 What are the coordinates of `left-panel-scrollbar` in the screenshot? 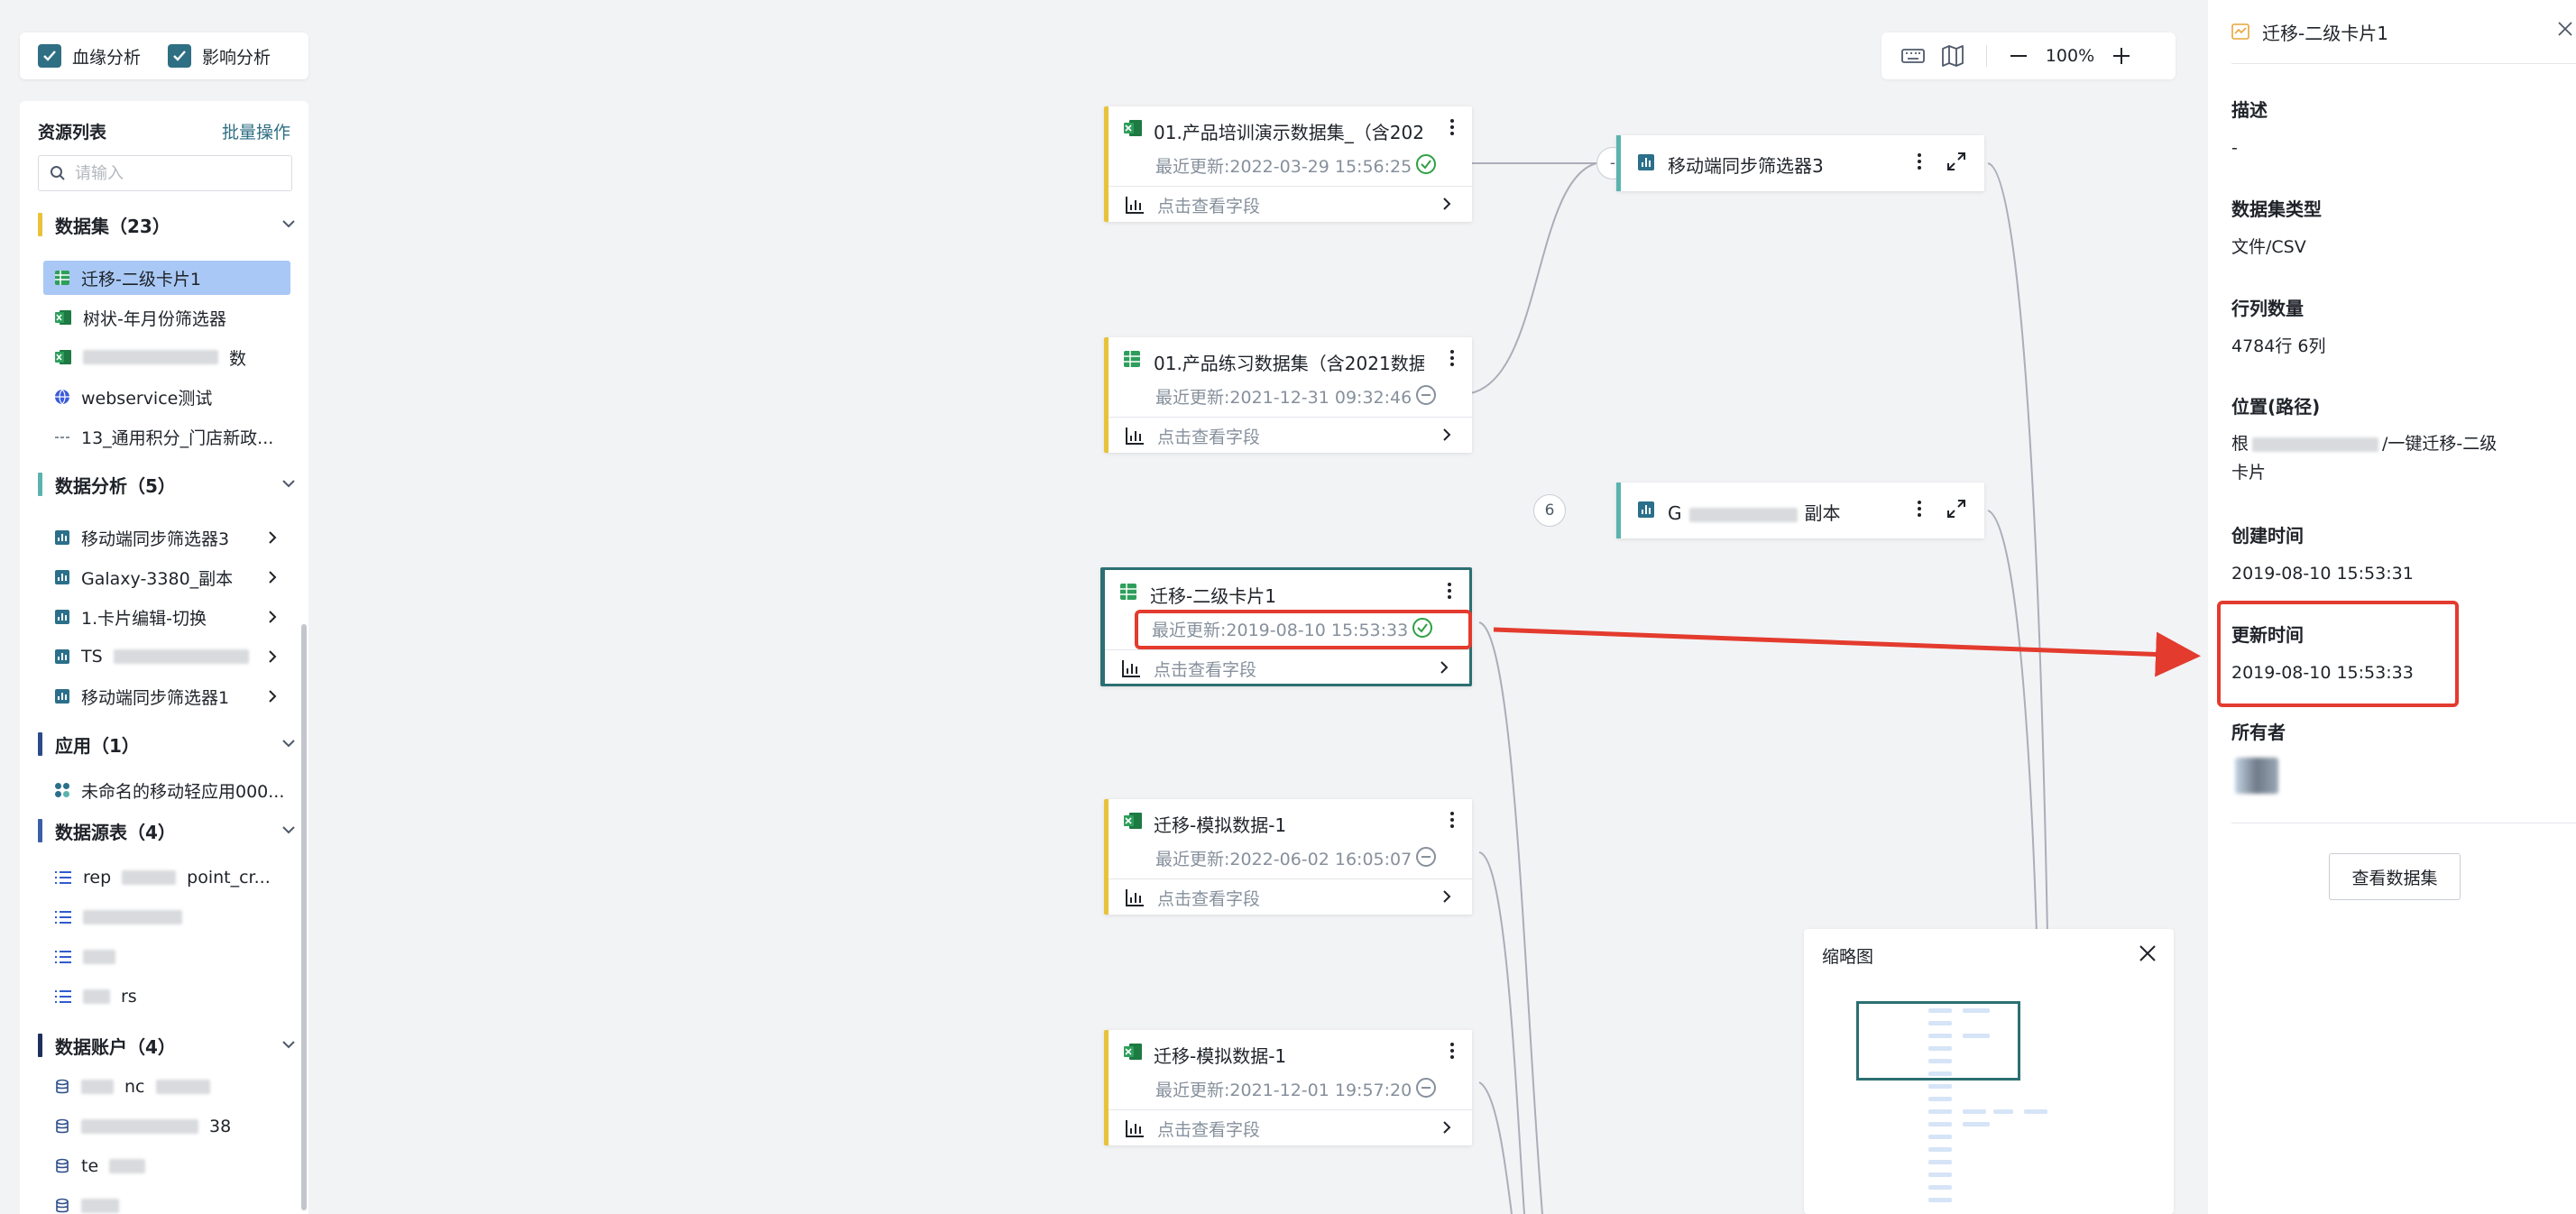 It's located at (304, 917).